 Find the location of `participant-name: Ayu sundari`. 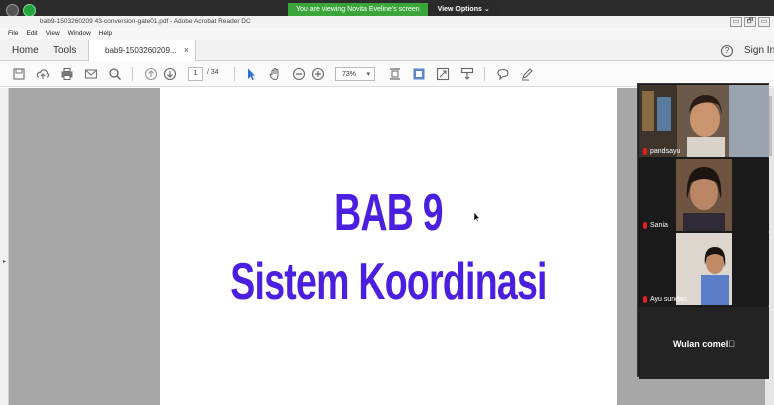

participant-name: Ayu sundari is located at coordinates (665, 299).